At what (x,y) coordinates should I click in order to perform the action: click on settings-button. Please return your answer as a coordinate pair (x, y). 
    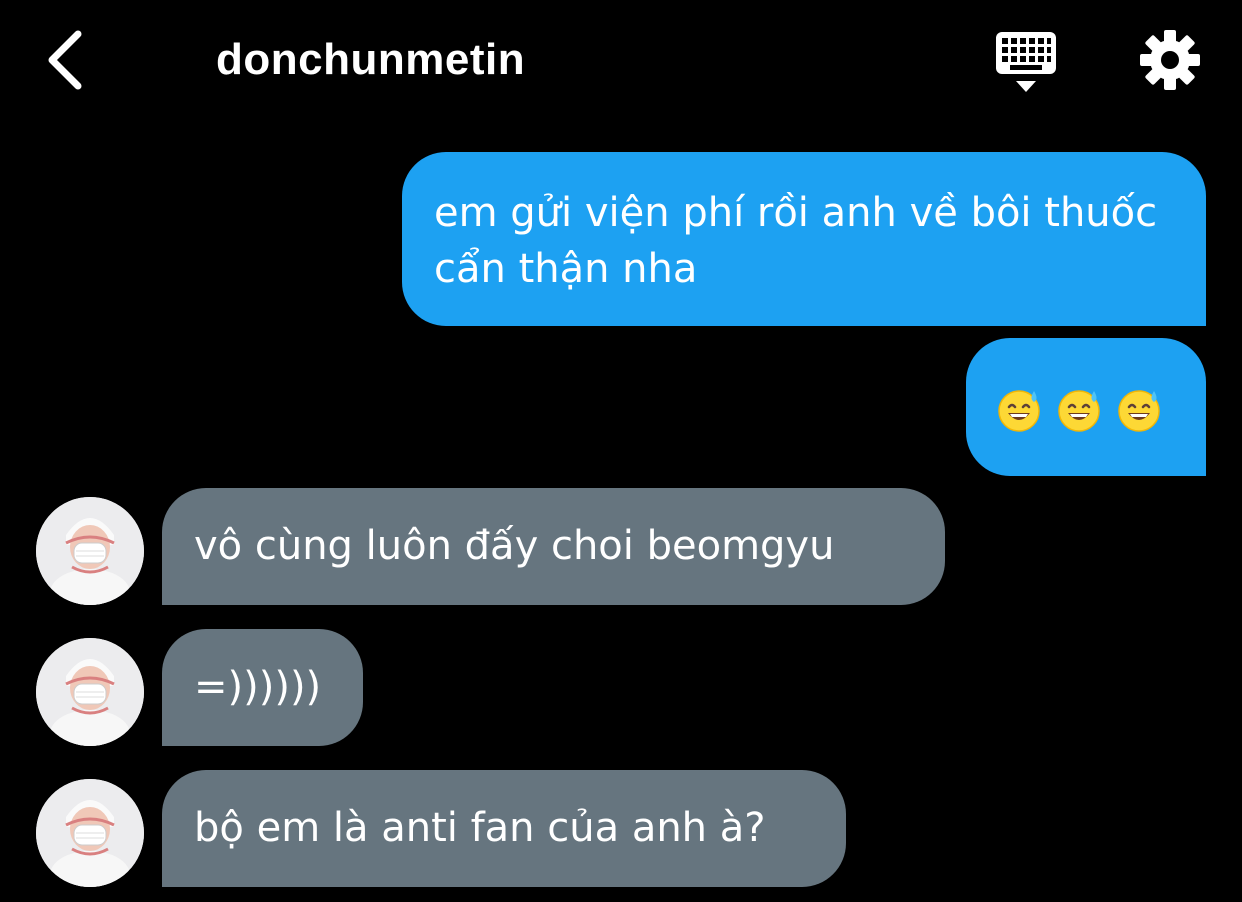
    Looking at the image, I should click on (1170, 60).